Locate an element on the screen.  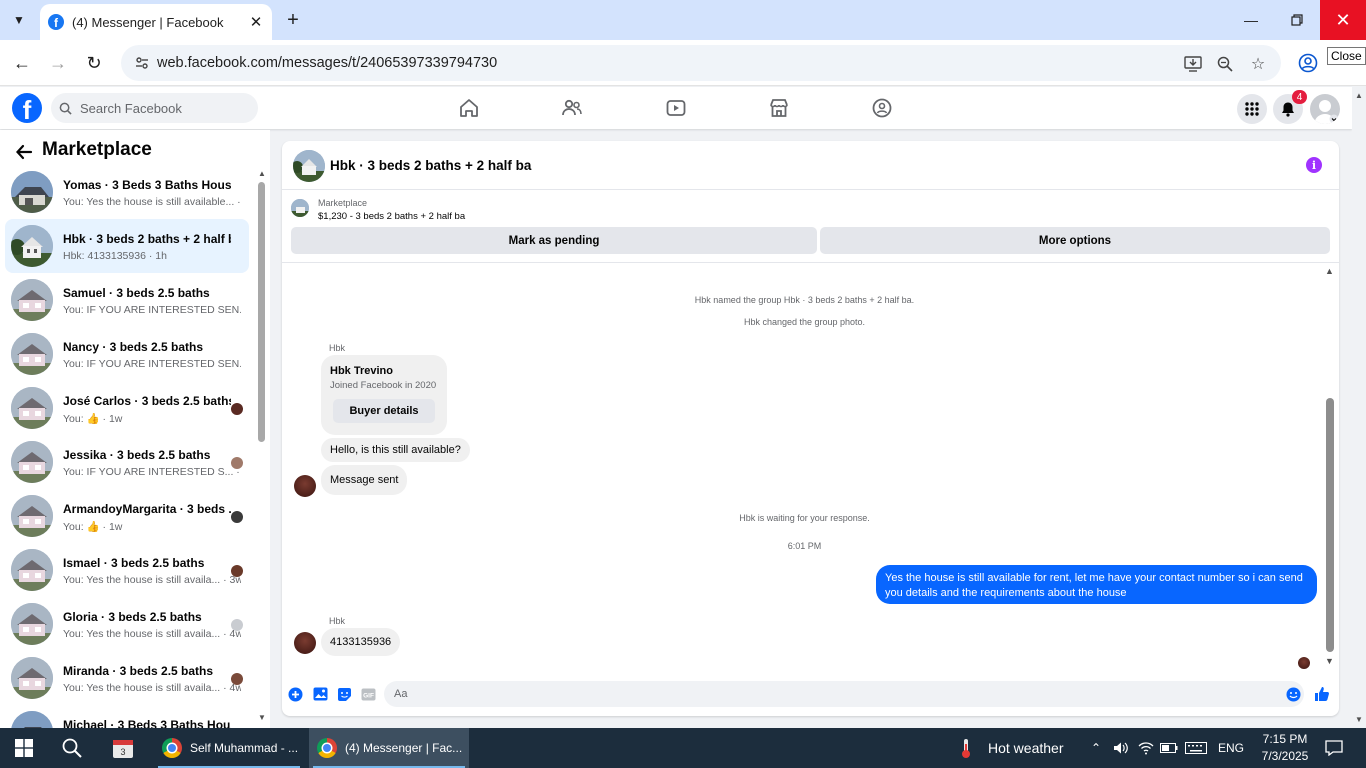
bell-icon is located at coordinates (1288, 109).